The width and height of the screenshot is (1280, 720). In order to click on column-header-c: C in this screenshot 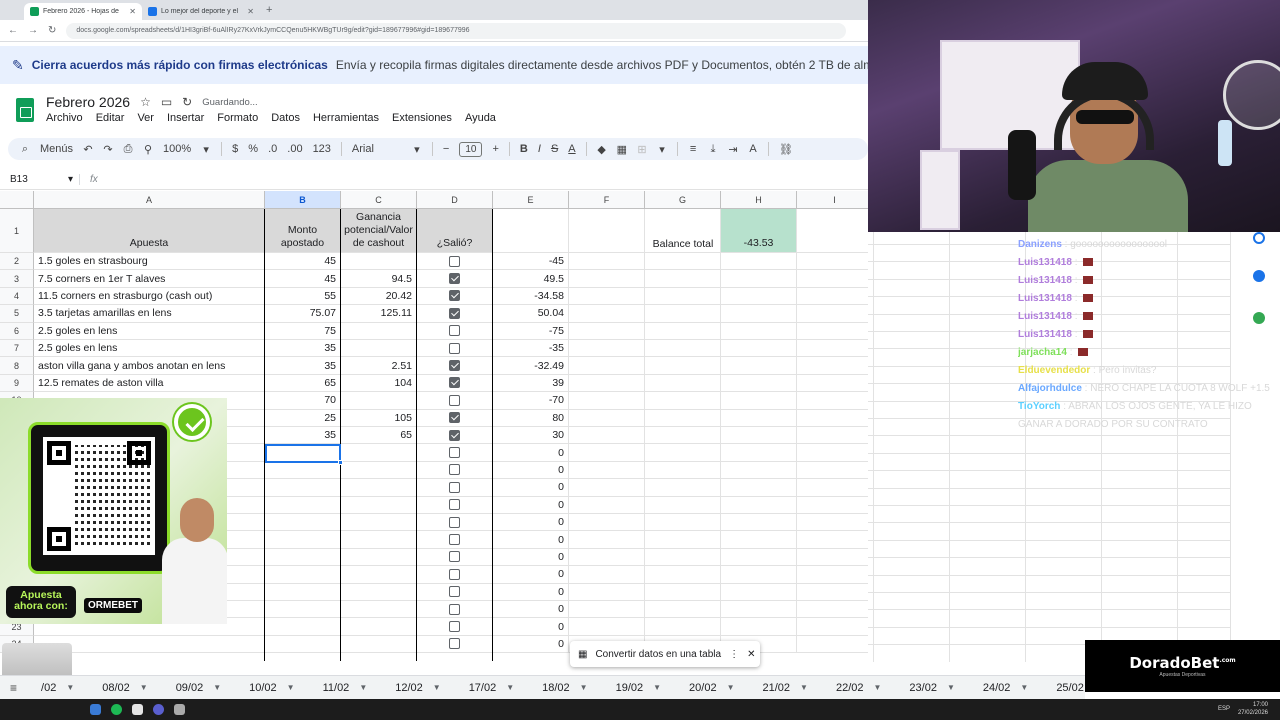, I will do `click(379, 200)`.